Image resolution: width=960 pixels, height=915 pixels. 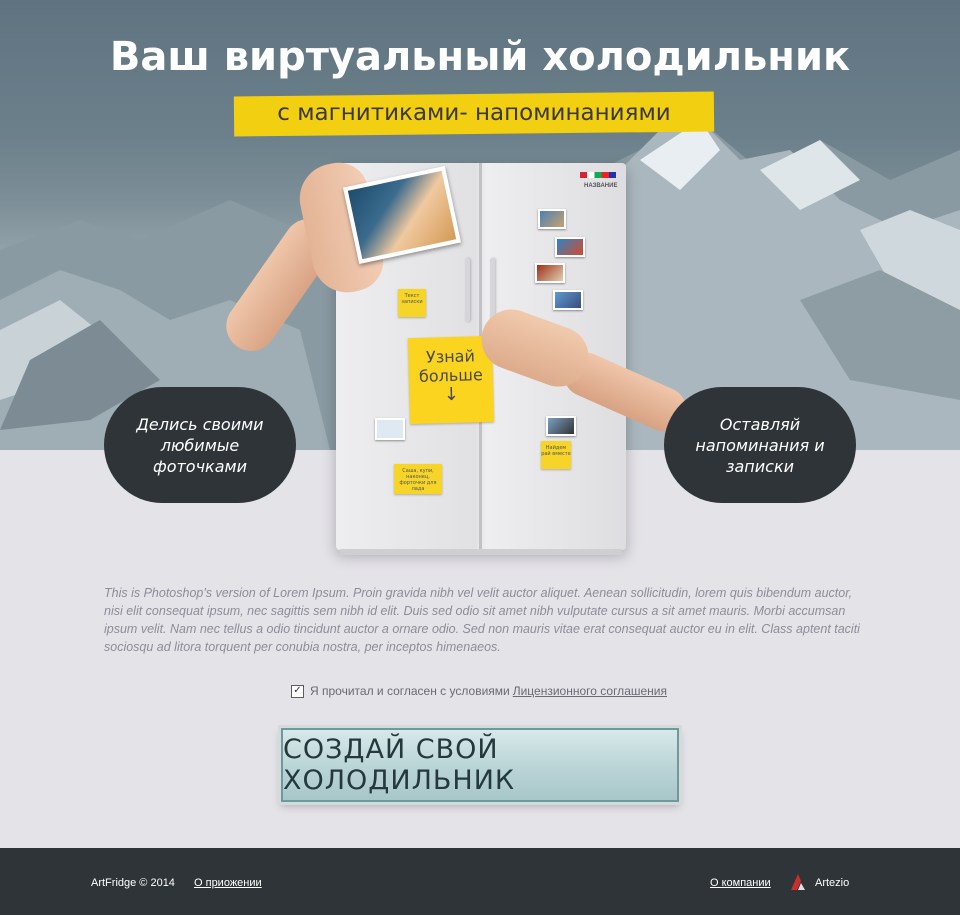 What do you see at coordinates (480, 765) in the screenshot?
I see `create-fridge-button: СОЗДАЙ СВОЙ ХОЛОДИЛЬНИК` at bounding box center [480, 765].